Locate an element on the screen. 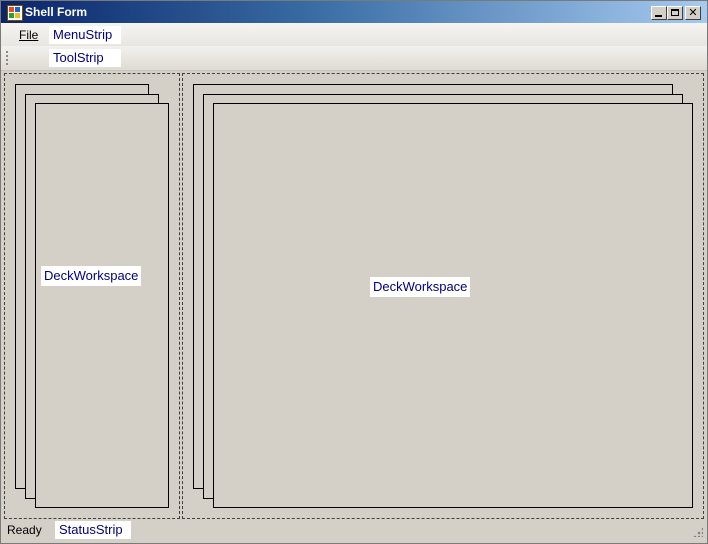 This screenshot has height=544, width=708. close-button: ✕ is located at coordinates (693, 13).